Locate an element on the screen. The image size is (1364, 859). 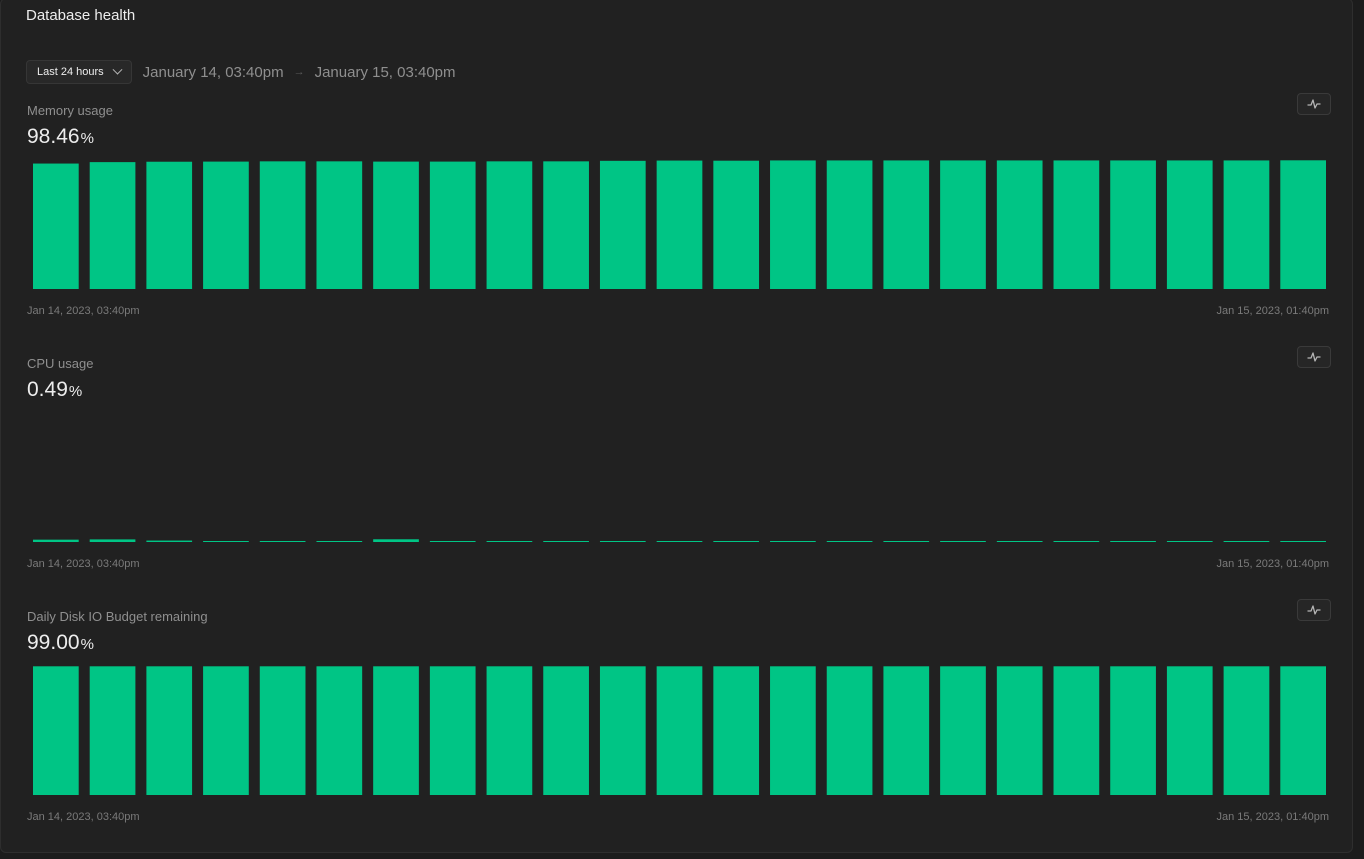
cpu-usage-chart is located at coordinates (679, 540).